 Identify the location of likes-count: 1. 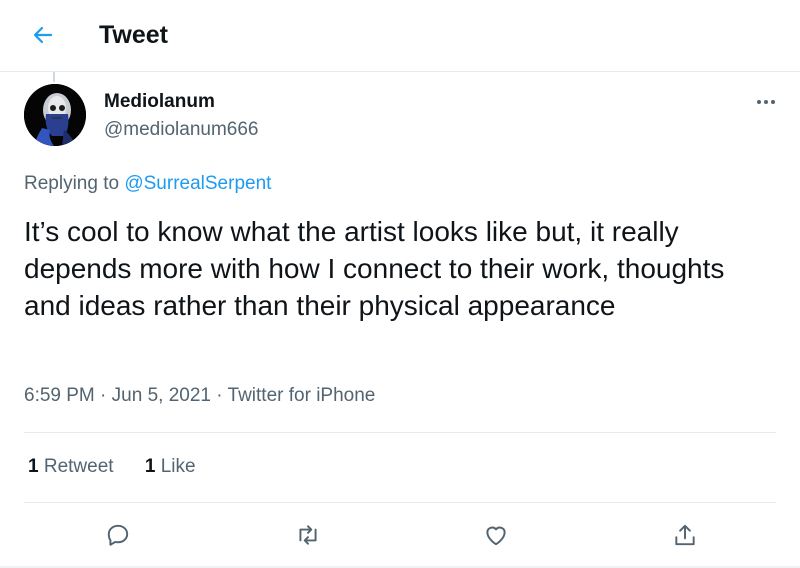
(150, 466).